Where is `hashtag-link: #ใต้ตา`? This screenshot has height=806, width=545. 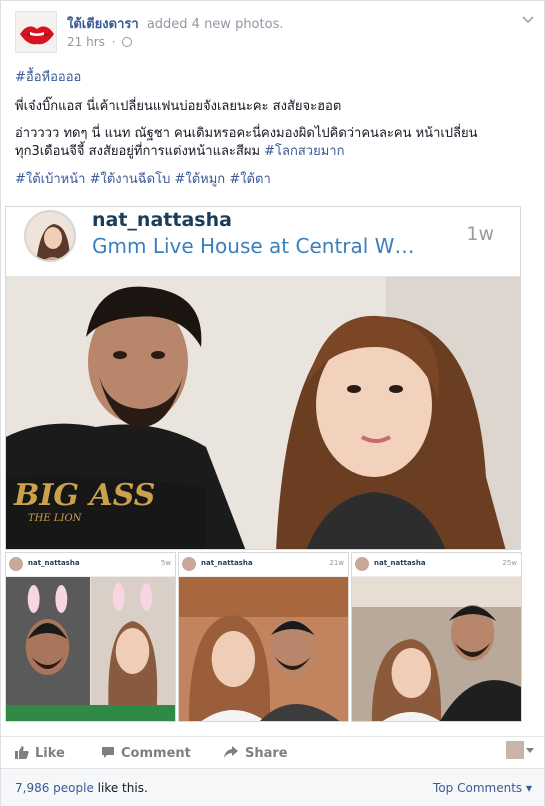
hashtag-link: #ใต้ตา is located at coordinates (249, 179).